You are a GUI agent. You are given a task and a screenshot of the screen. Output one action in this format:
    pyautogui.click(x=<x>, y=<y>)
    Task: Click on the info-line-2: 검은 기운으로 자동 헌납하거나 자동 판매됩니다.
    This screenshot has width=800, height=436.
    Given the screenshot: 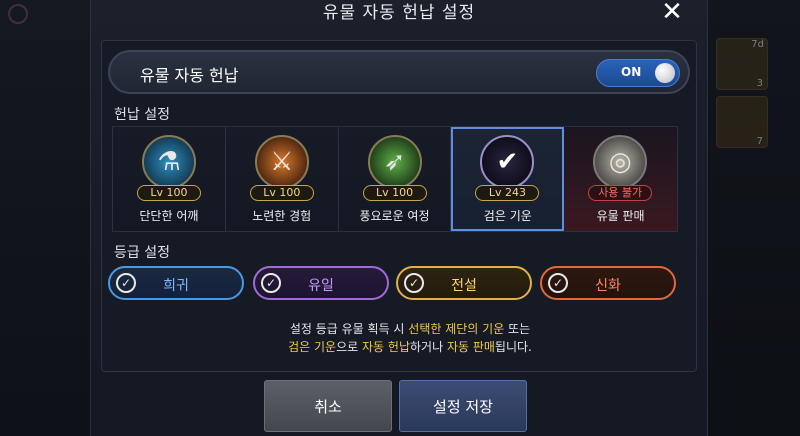 What is the action you would take?
    pyautogui.click(x=410, y=346)
    